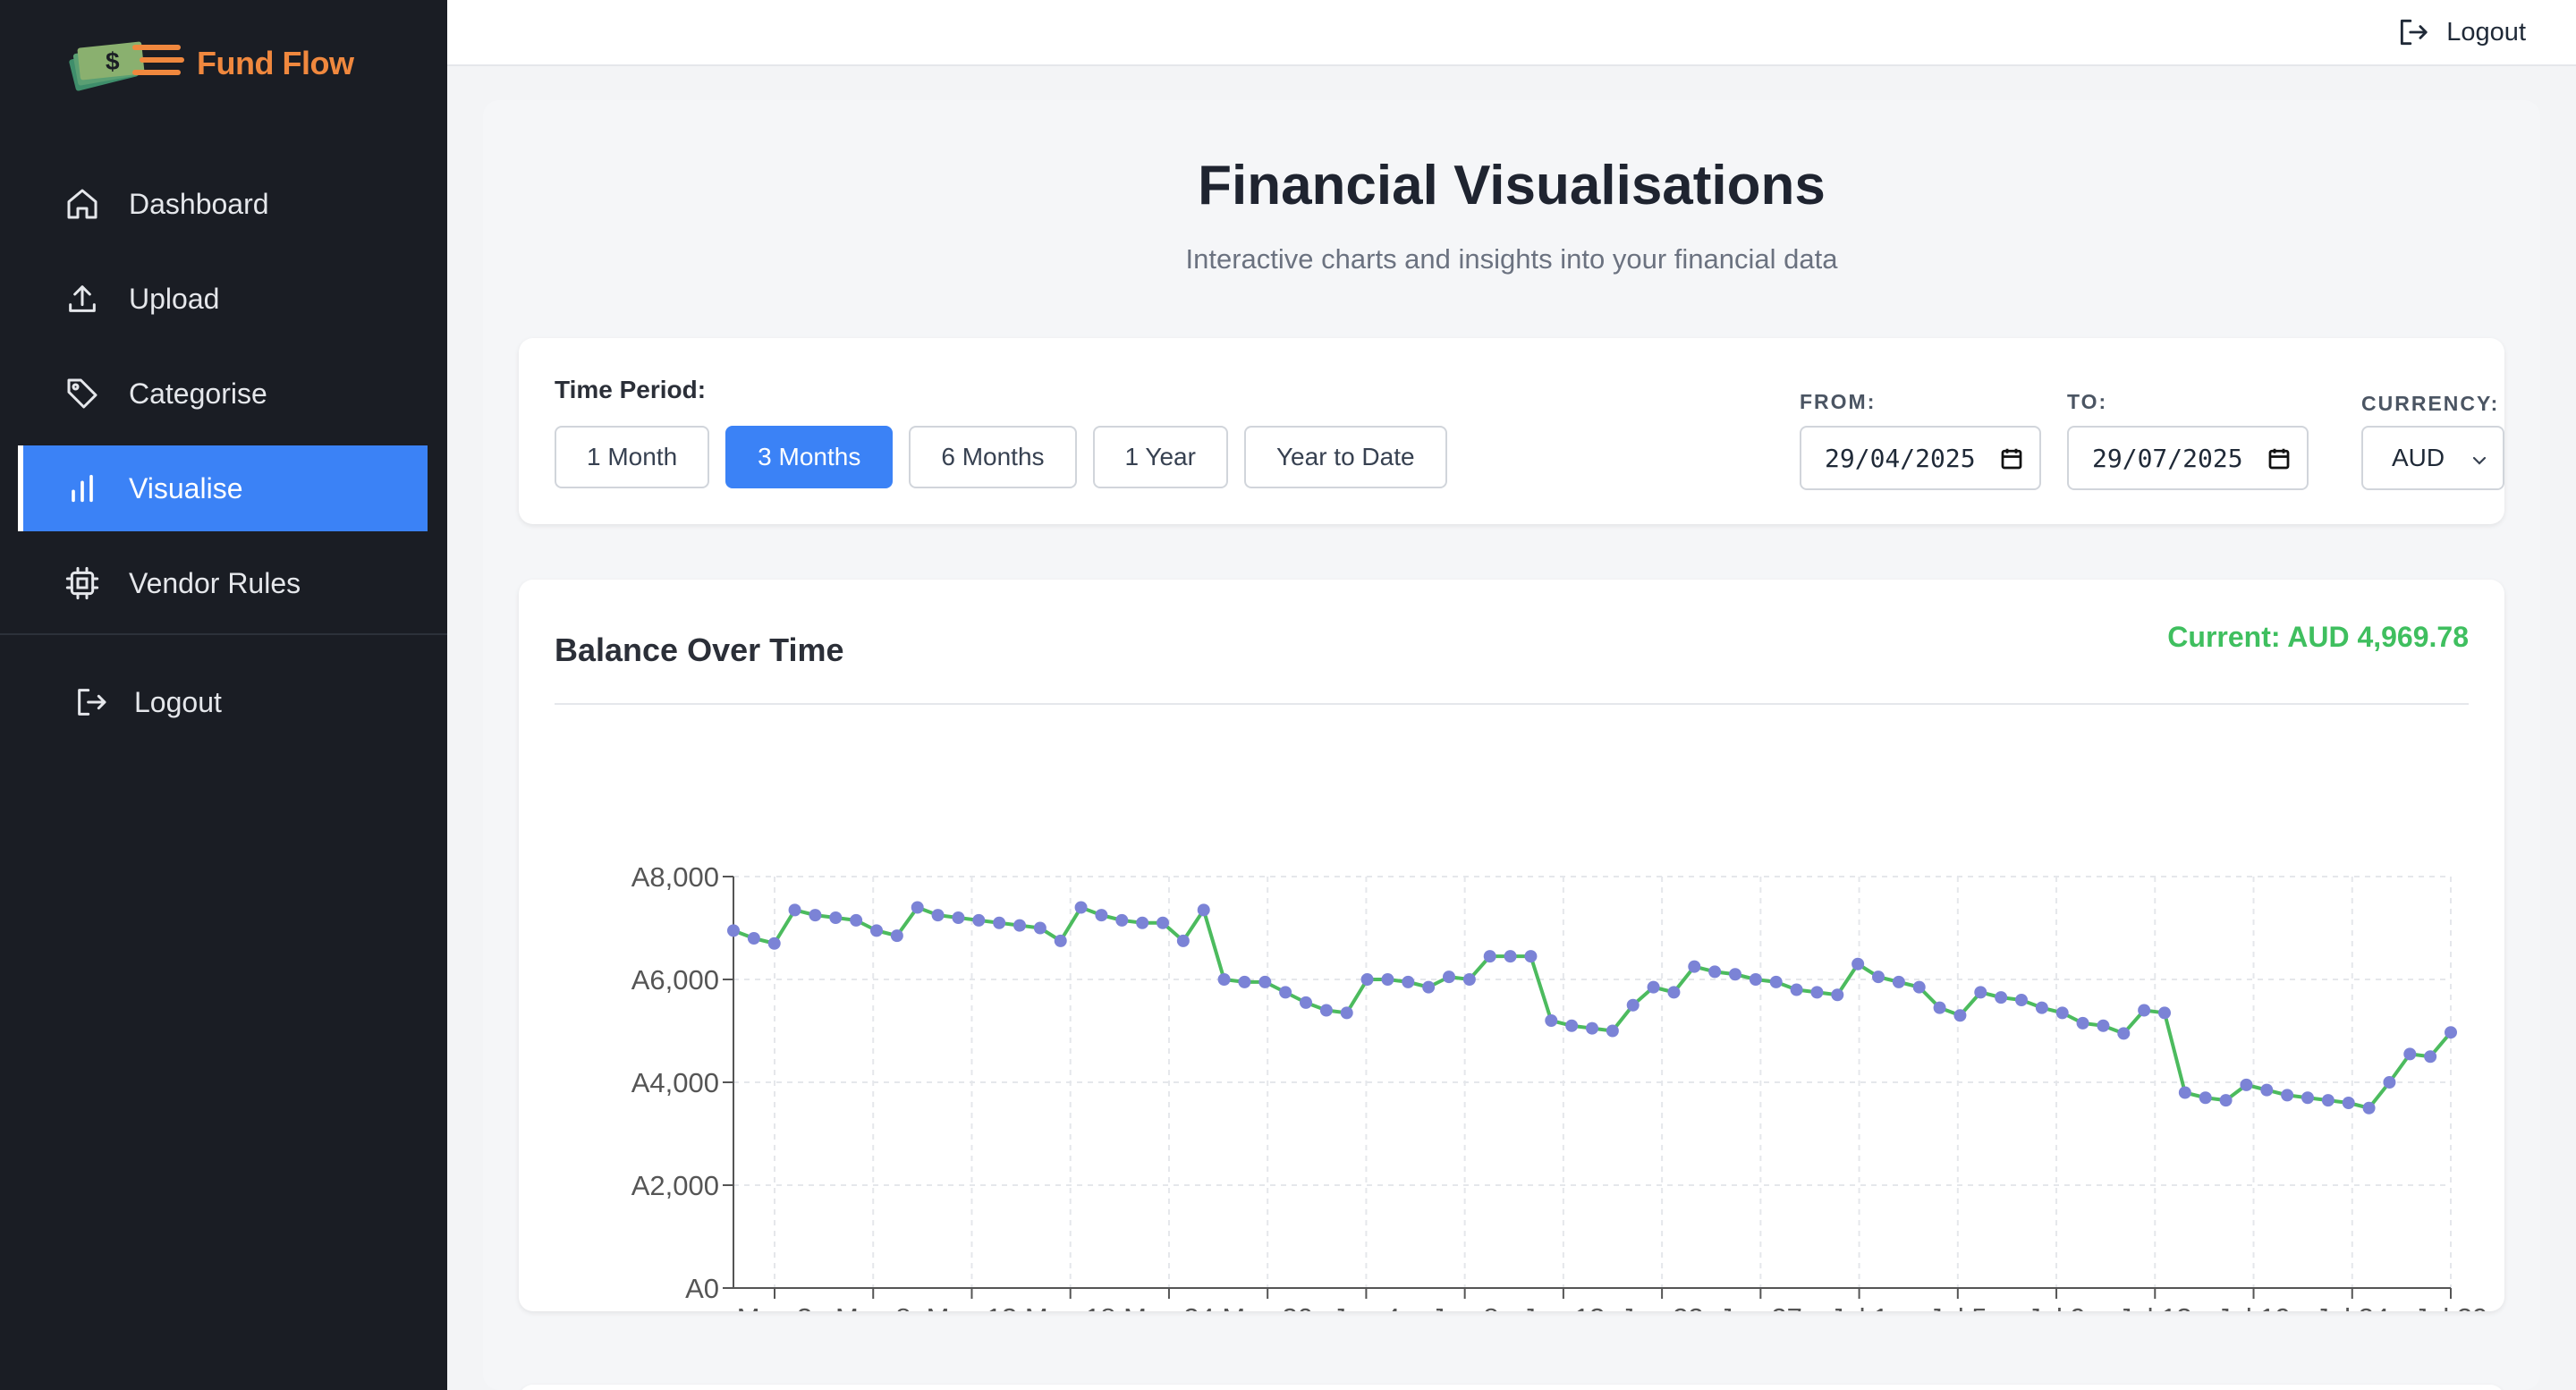 Image resolution: width=2576 pixels, height=1390 pixels. I want to click on x-tick-label: May 3, so click(774, 1306).